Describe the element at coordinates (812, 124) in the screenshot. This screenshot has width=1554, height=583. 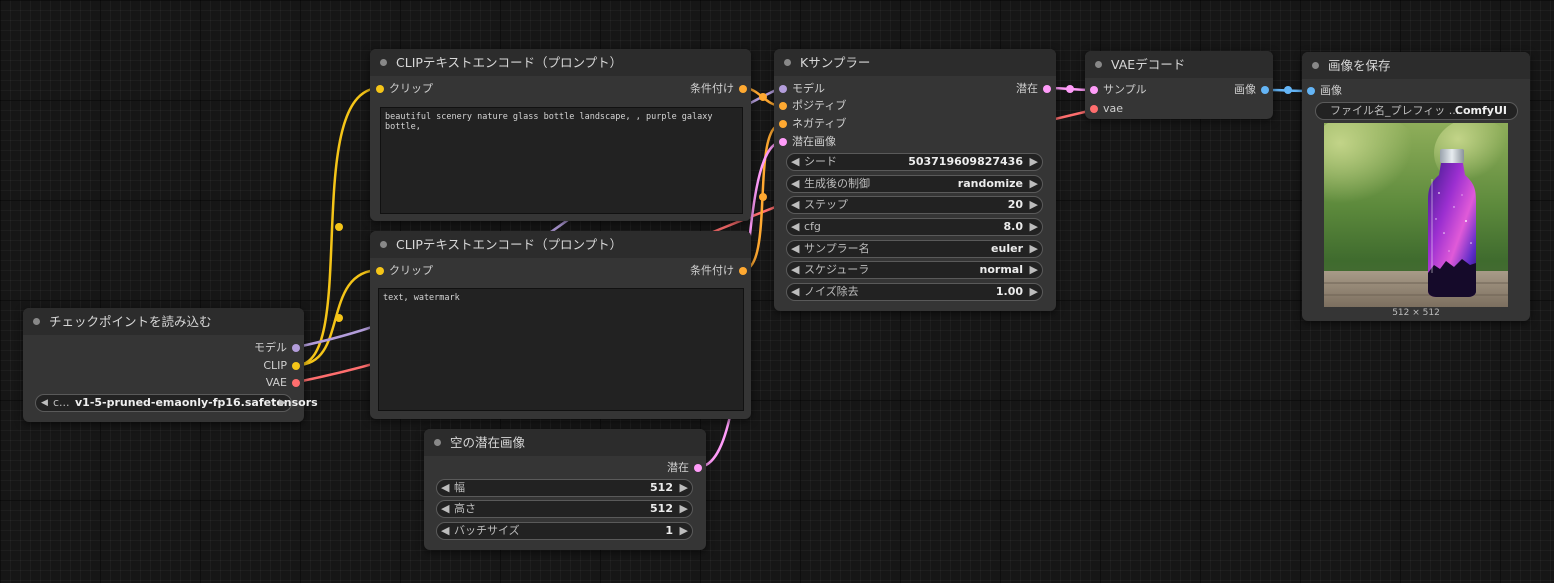
I see `input-negative: ネガティブ` at that location.